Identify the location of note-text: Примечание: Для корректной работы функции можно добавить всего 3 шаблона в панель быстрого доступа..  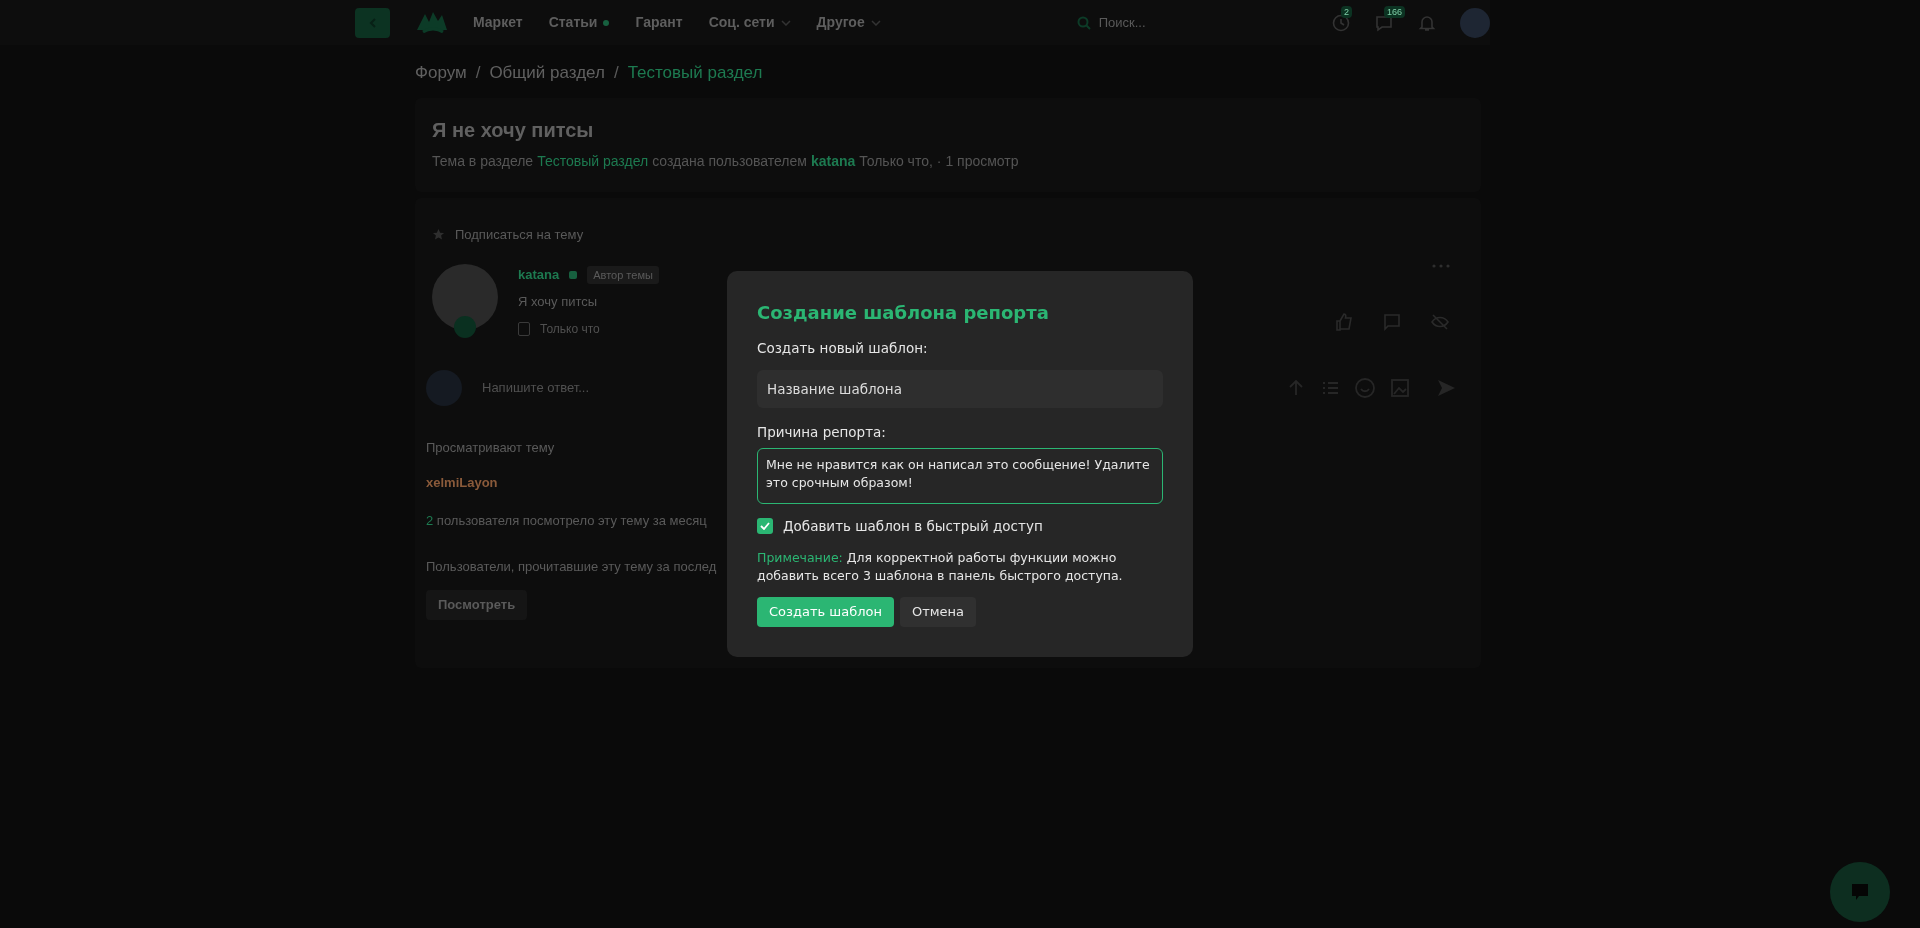
(940, 566).